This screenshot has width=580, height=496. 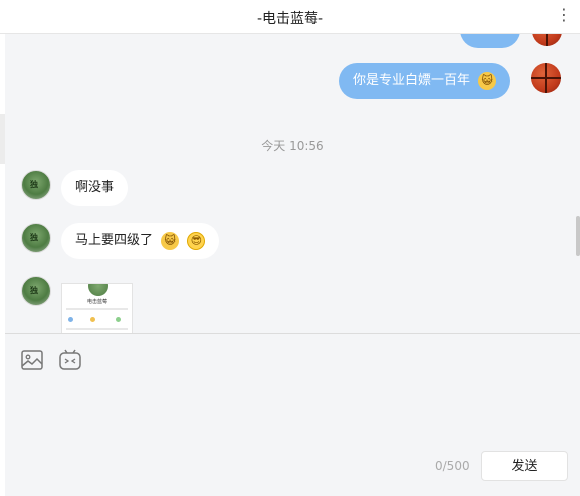 I want to click on more-options-icon: ⋮, so click(x=564, y=15).